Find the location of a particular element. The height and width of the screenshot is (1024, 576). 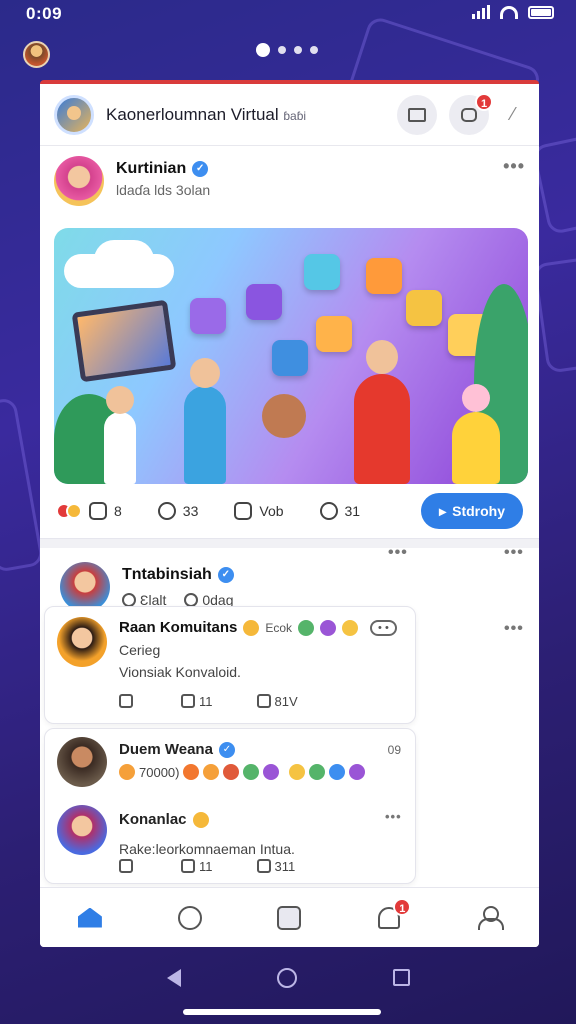

camera-button: 1 is located at coordinates (471, 113).